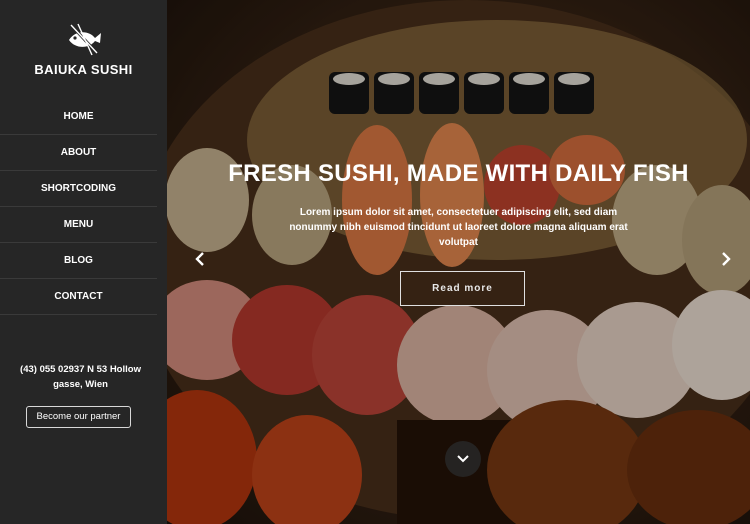  What do you see at coordinates (78, 297) in the screenshot?
I see `nav-item-contact: CONTACT` at bounding box center [78, 297].